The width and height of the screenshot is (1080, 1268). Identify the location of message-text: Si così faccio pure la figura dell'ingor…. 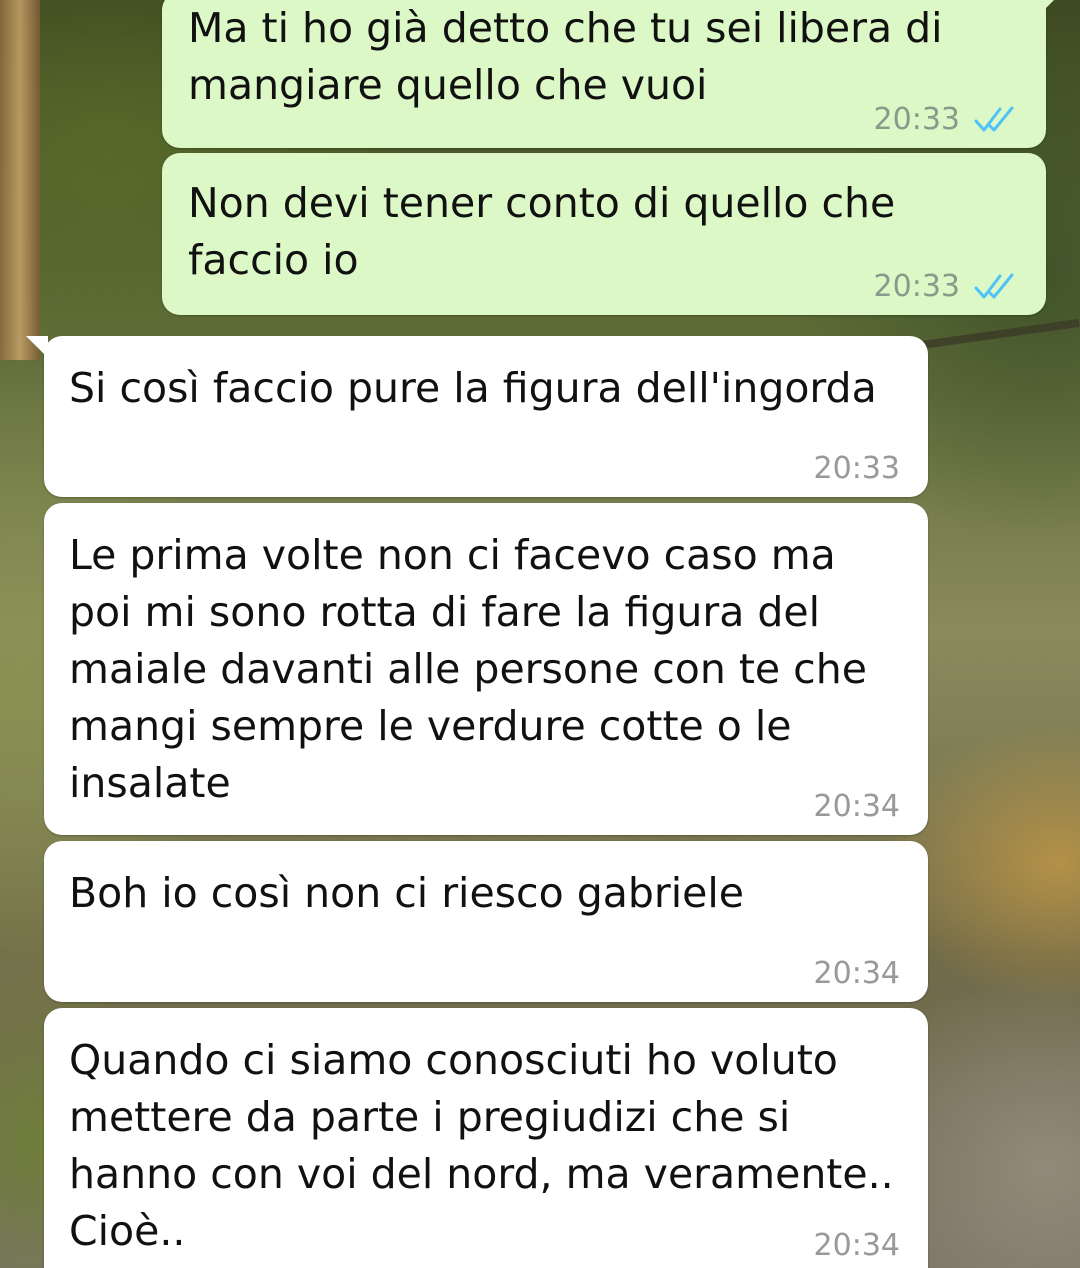
(473, 388).